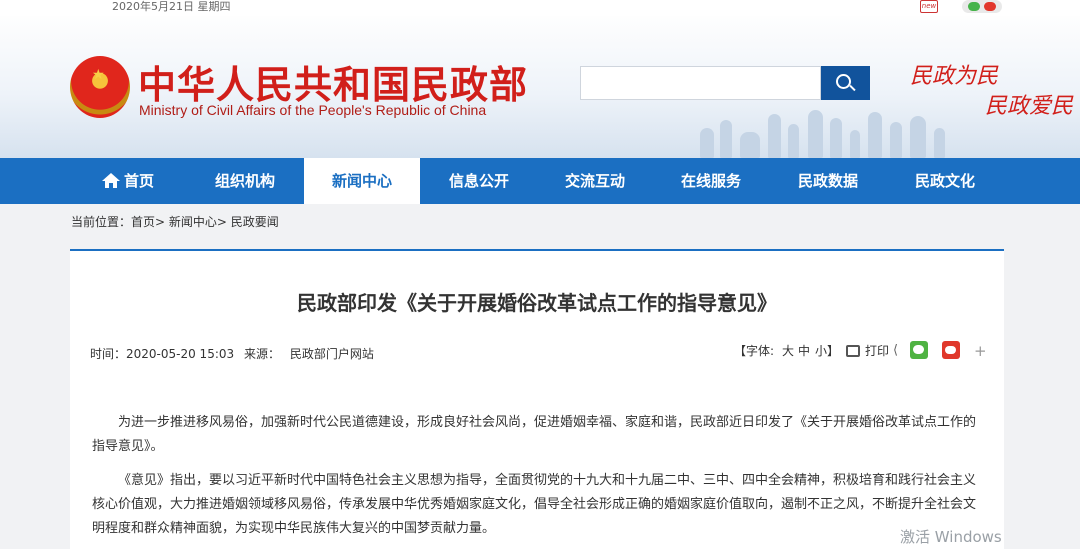  I want to click on article-meta: 时间：2020-05-20 15:03 来源： 民政部门户网站, so click(235, 353).